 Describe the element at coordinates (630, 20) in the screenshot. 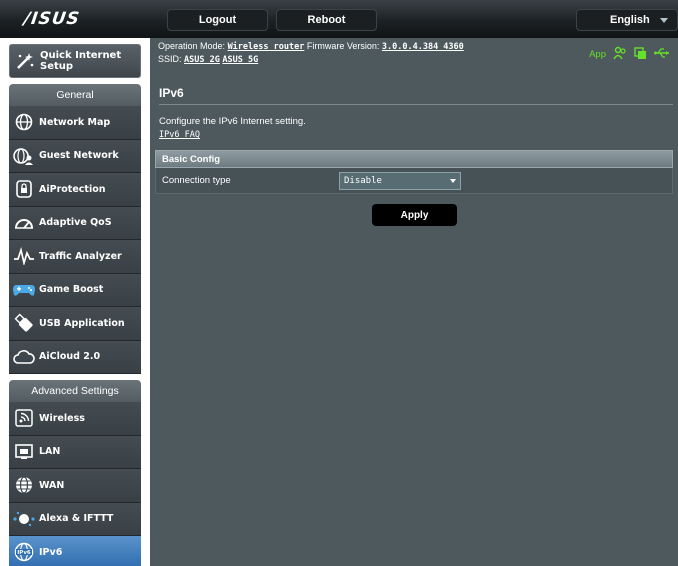

I see `language-label: English` at that location.